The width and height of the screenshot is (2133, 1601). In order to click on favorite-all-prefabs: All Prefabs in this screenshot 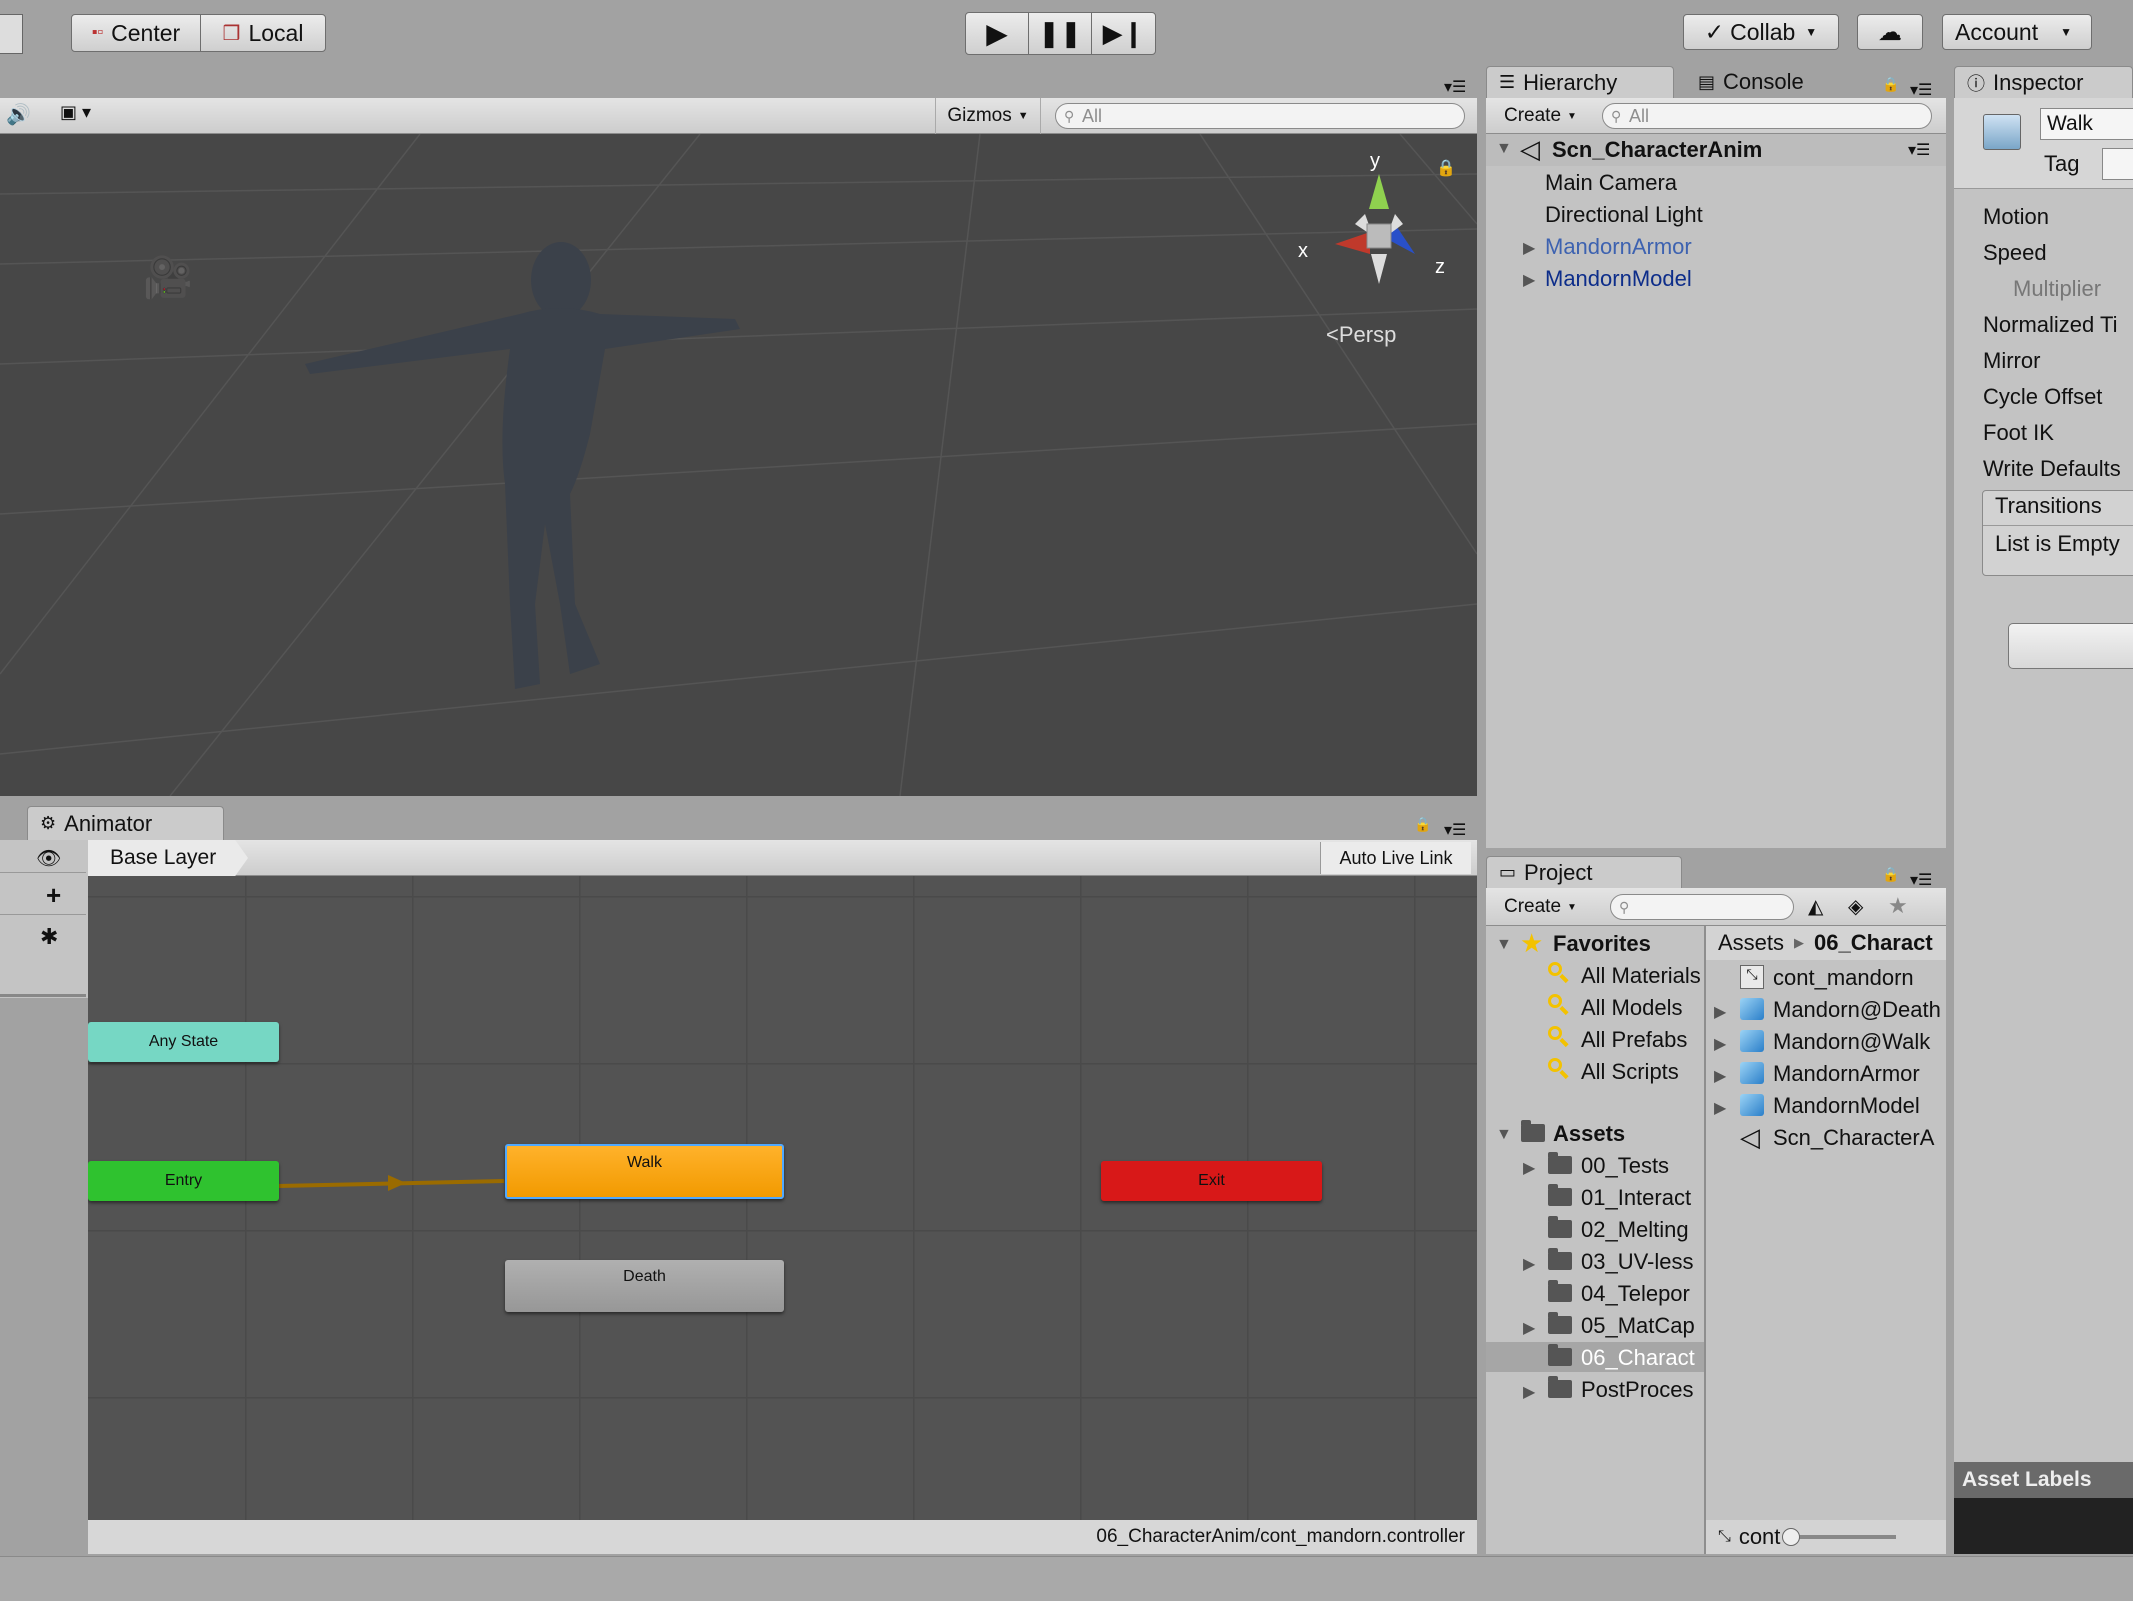, I will do `click(1634, 1040)`.